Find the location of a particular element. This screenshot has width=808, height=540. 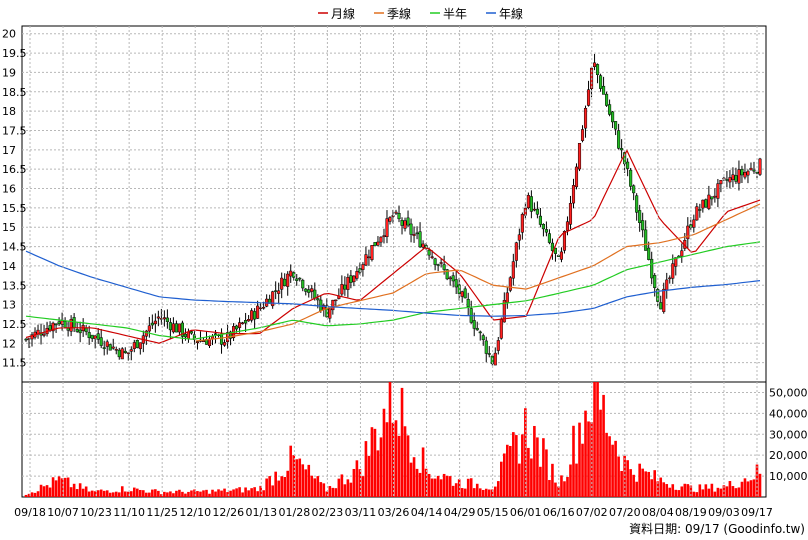

x-tick-label: 10/23 is located at coordinates (96, 512).